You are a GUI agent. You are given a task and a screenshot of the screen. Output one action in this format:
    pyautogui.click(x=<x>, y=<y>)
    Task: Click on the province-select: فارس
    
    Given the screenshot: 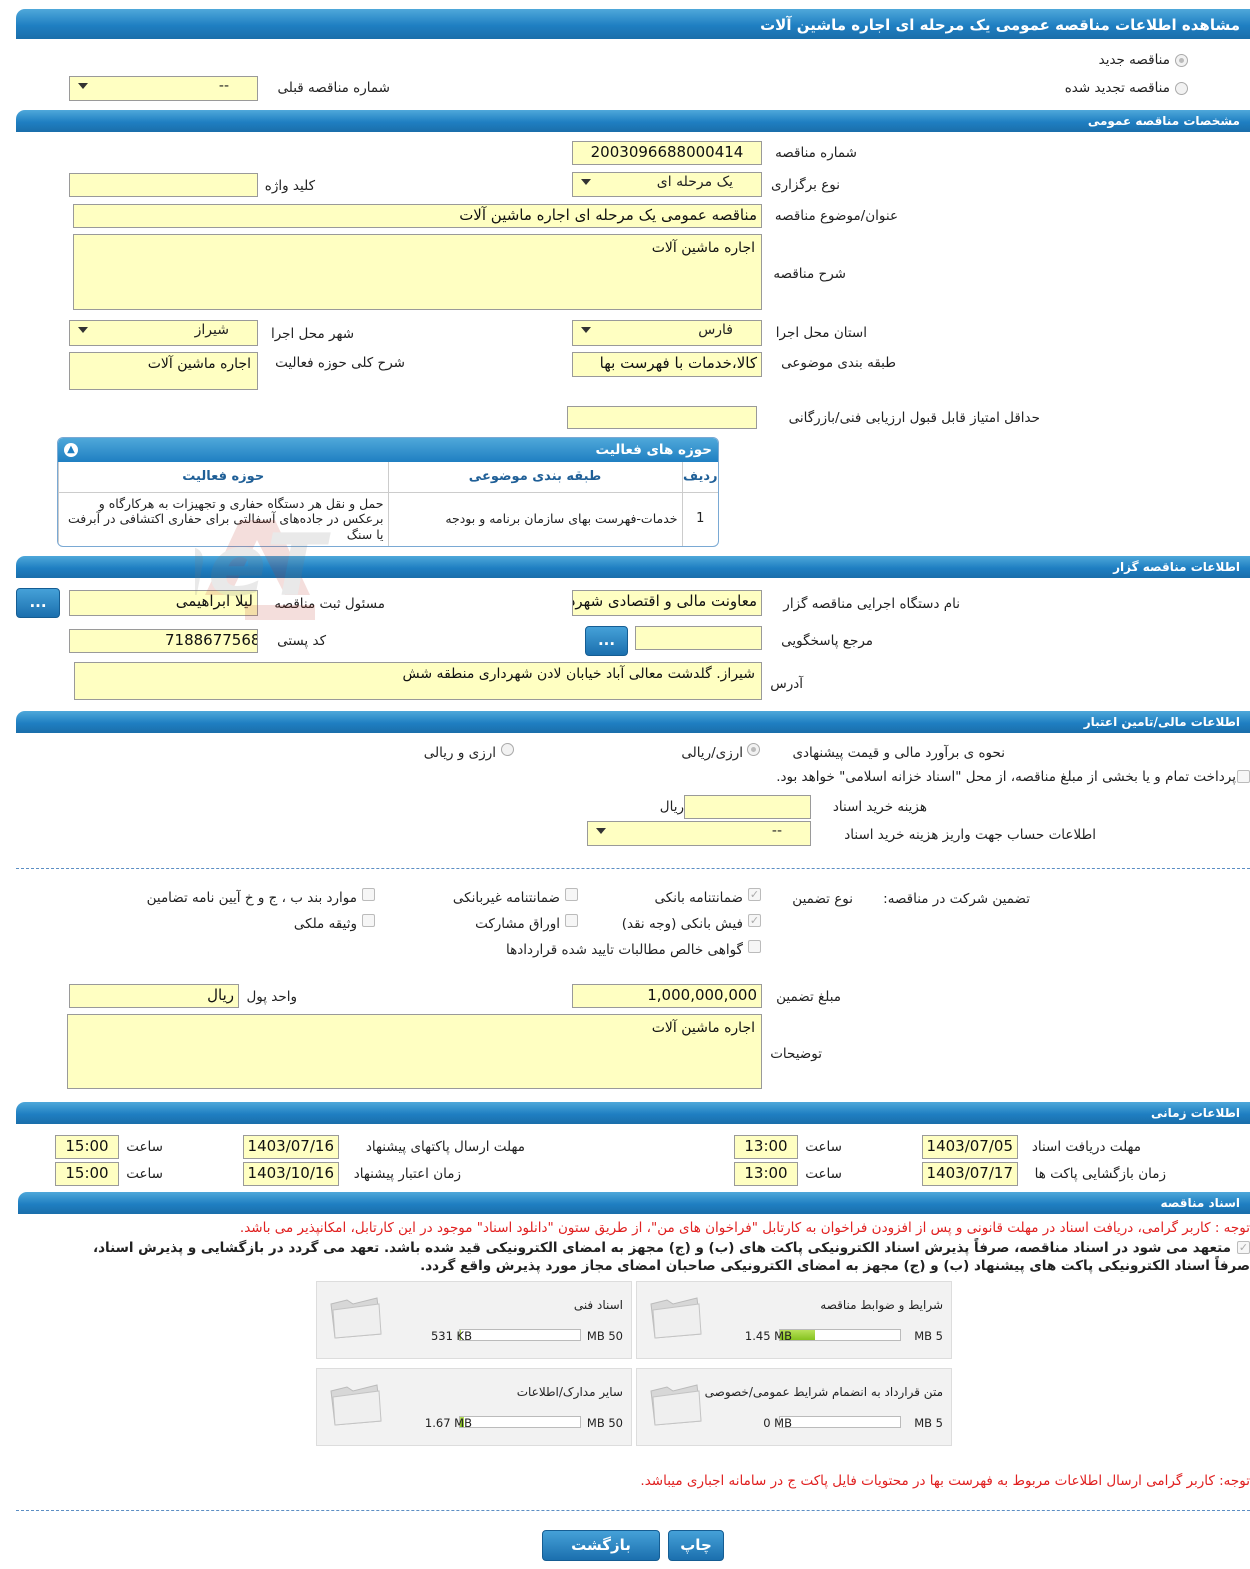 What is the action you would take?
    pyautogui.click(x=667, y=333)
    